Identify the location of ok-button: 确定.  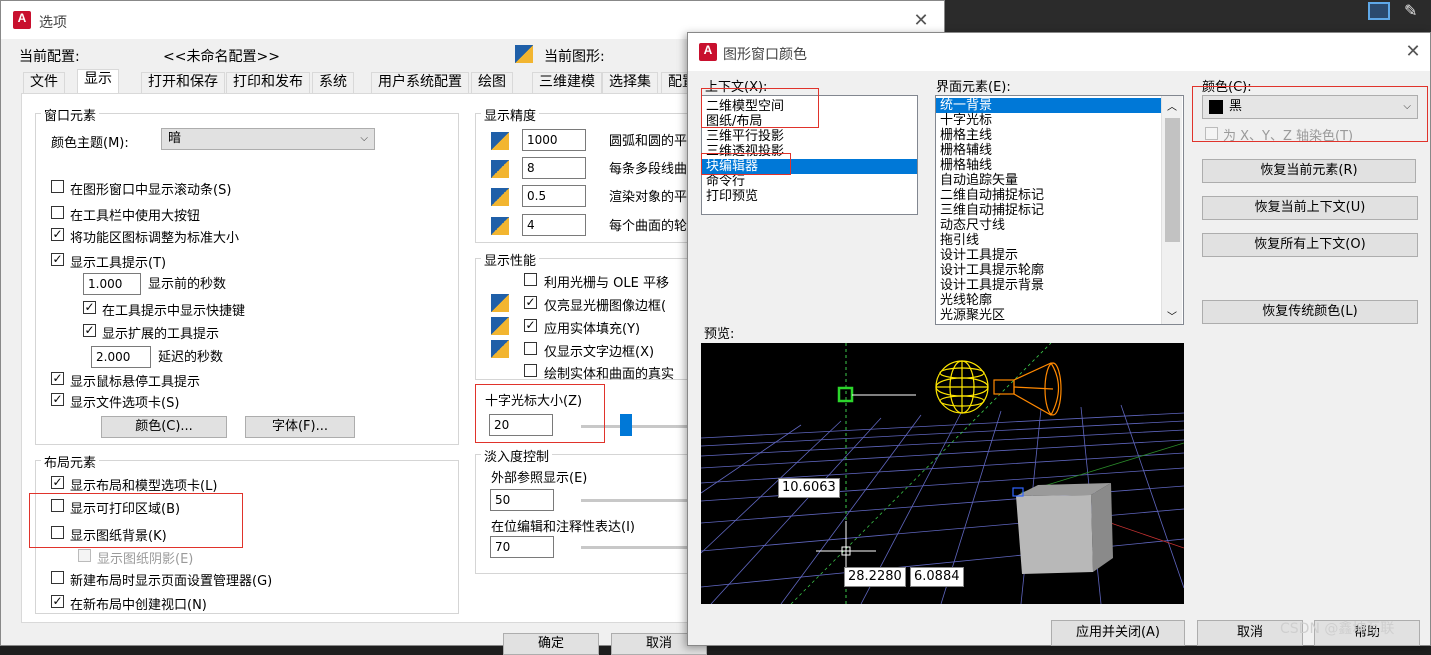
(551, 644).